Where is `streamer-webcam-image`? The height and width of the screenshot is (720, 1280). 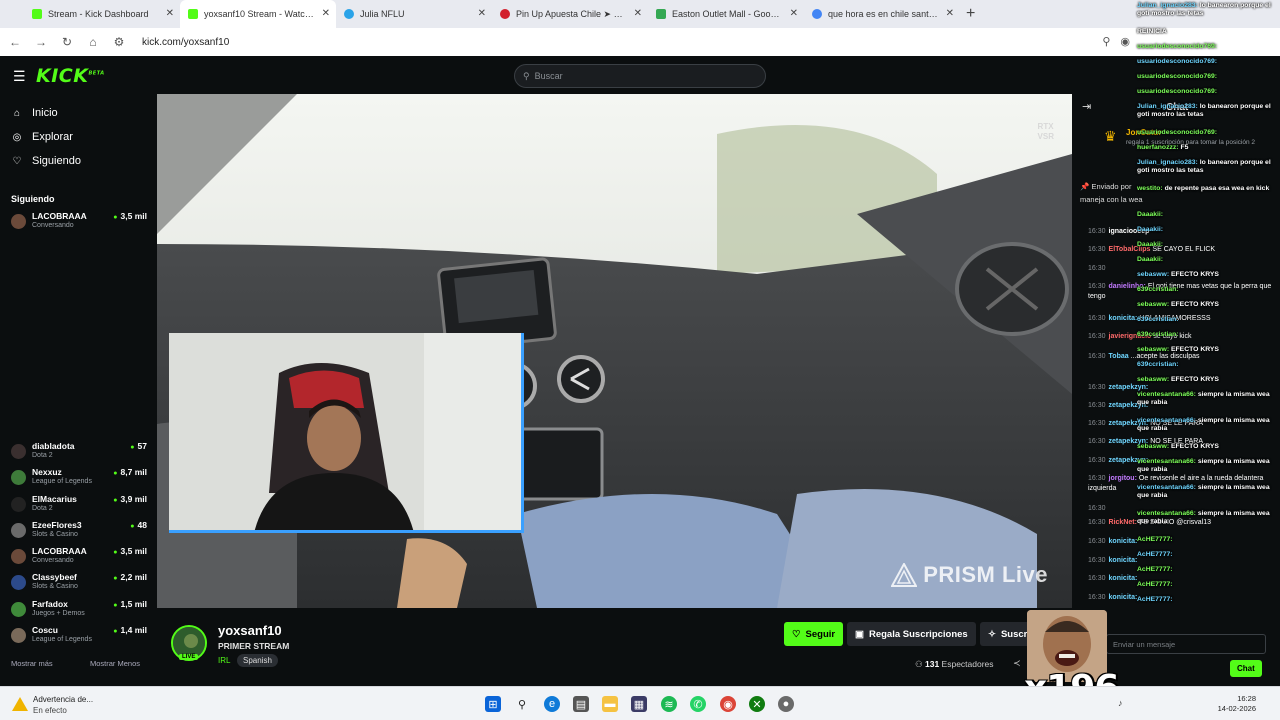 streamer-webcam-image is located at coordinates (345, 431).